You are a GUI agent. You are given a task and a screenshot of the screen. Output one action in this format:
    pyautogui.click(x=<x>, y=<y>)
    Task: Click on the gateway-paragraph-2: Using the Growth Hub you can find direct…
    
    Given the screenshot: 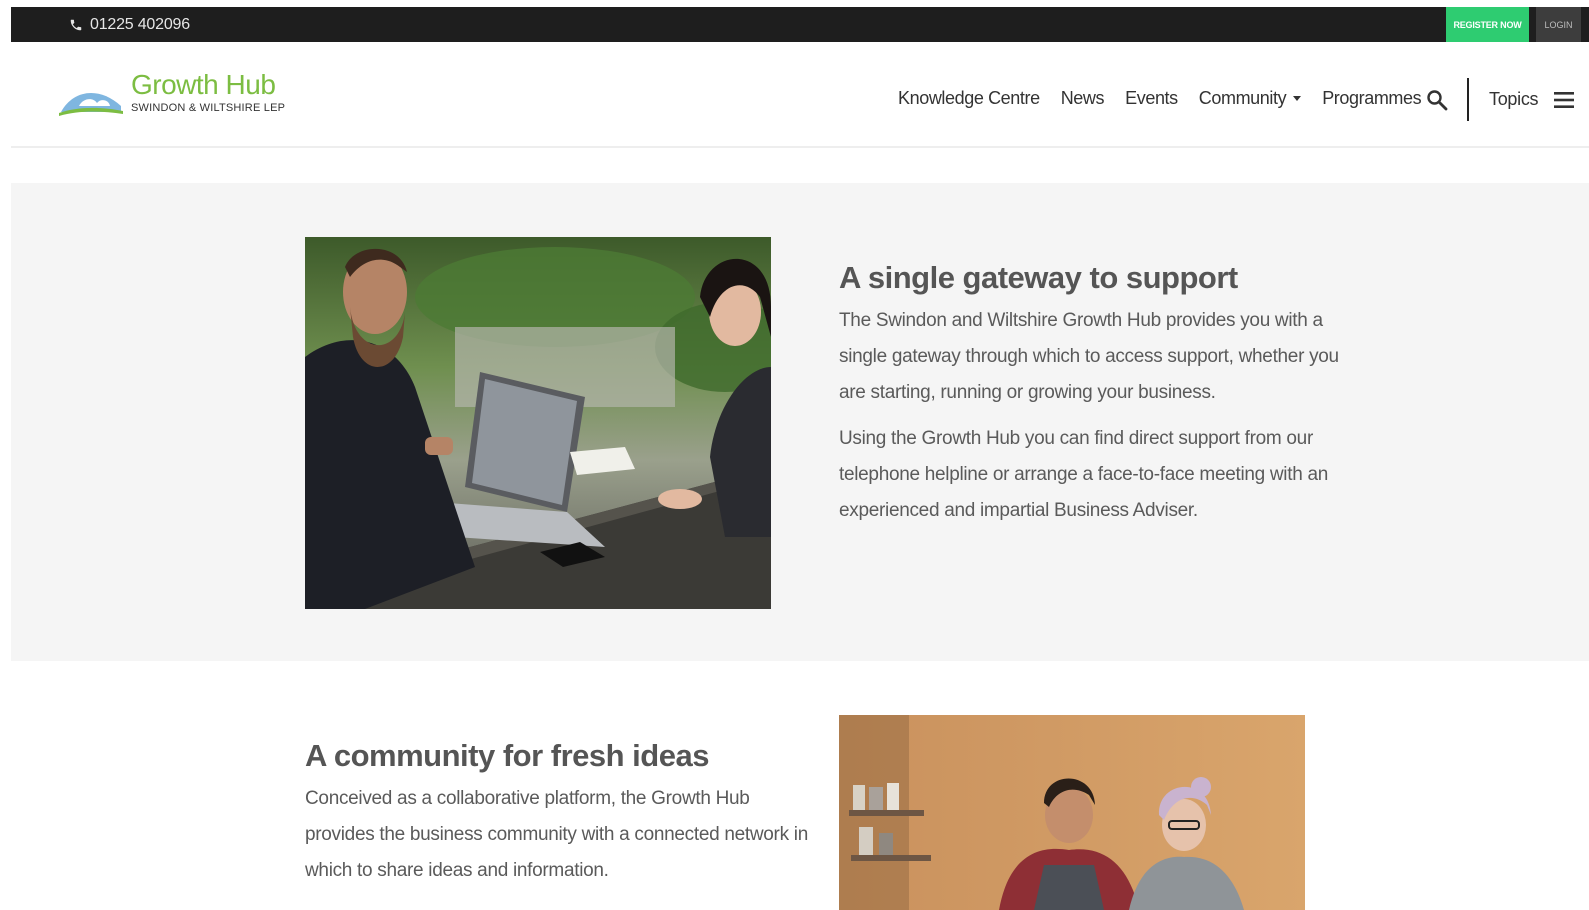 What is the action you would take?
    pyautogui.click(x=1083, y=474)
    